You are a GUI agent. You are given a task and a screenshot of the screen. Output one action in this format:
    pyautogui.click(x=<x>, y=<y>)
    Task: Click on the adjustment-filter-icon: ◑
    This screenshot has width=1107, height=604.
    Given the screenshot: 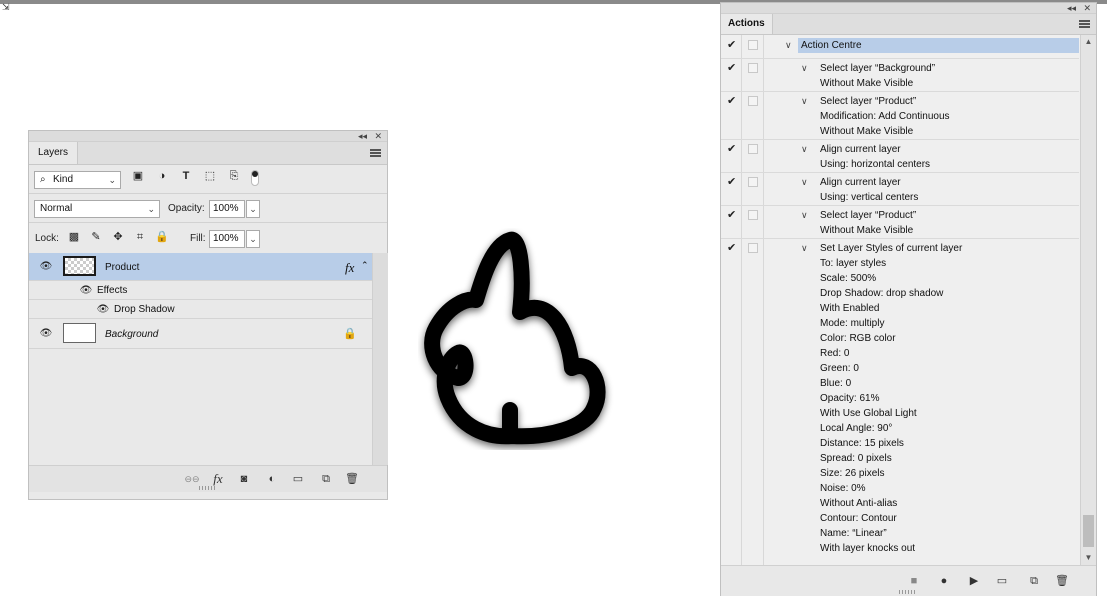 What is the action you would take?
    pyautogui.click(x=162, y=176)
    